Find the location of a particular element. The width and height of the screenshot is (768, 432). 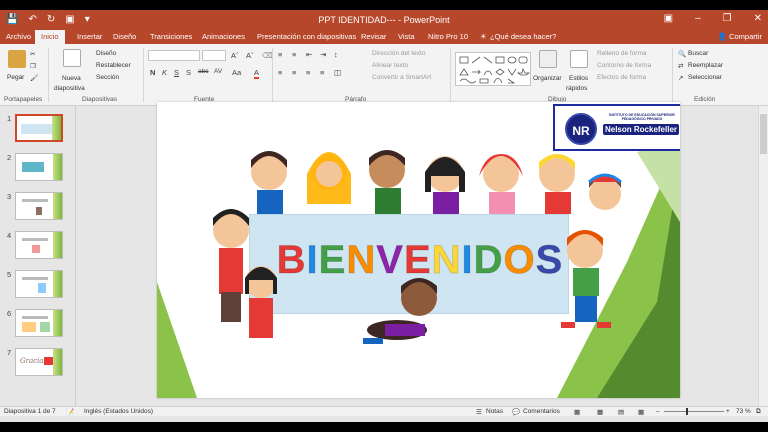

line-spacing-icon: ↕ is located at coordinates (336, 54).